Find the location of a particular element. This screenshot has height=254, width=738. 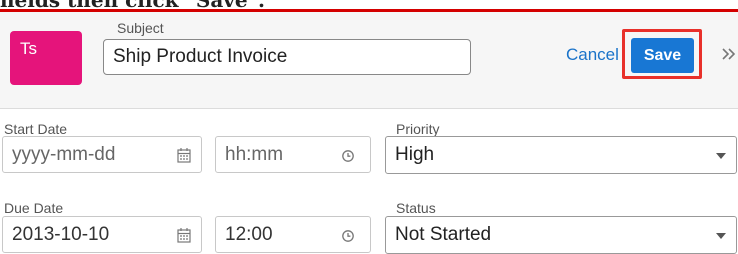

due-date-label: Due Date is located at coordinates (34, 208).